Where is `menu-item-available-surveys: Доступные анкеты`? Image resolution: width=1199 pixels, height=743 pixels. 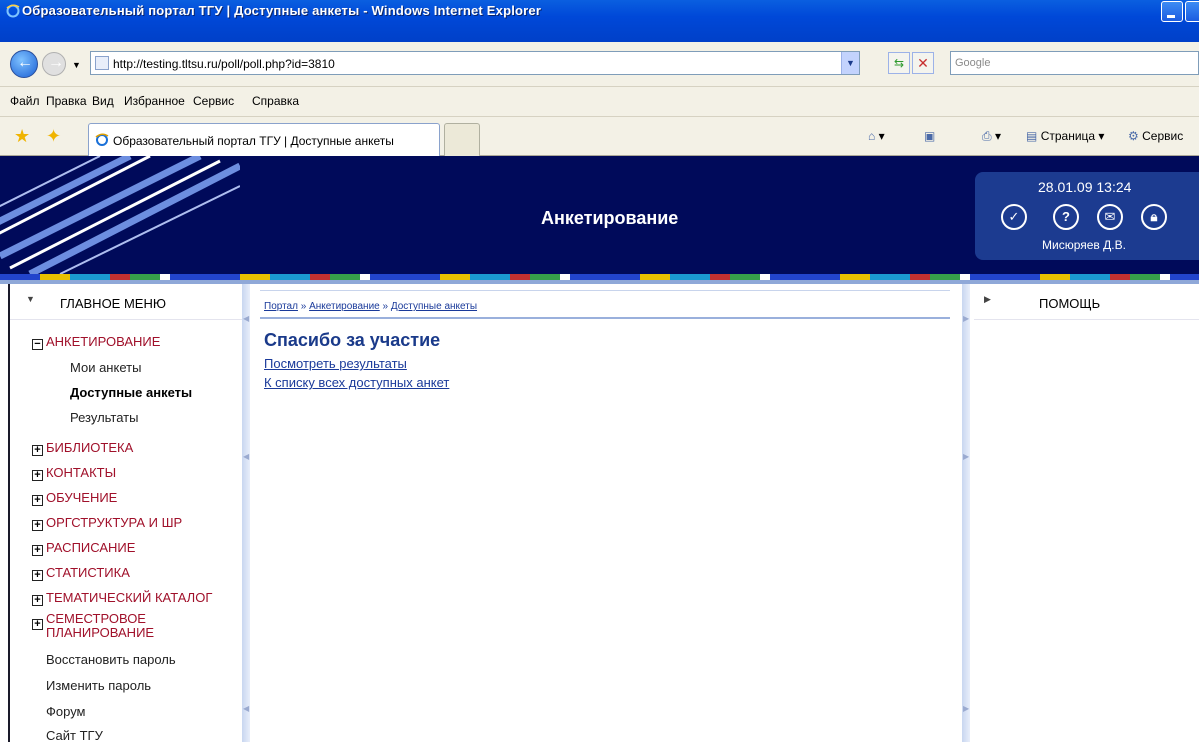 menu-item-available-surveys: Доступные анкеты is located at coordinates (131, 392).